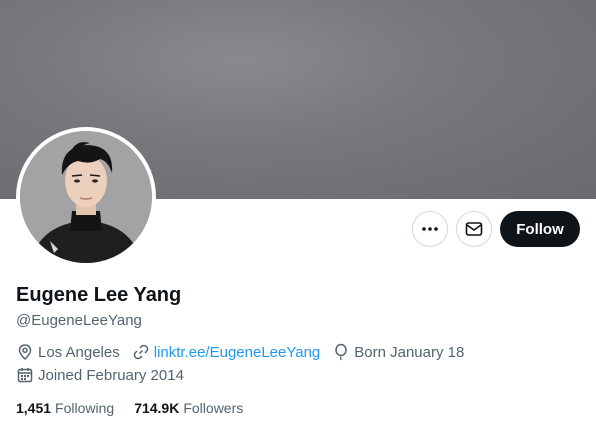  I want to click on message-button, so click(474, 229).